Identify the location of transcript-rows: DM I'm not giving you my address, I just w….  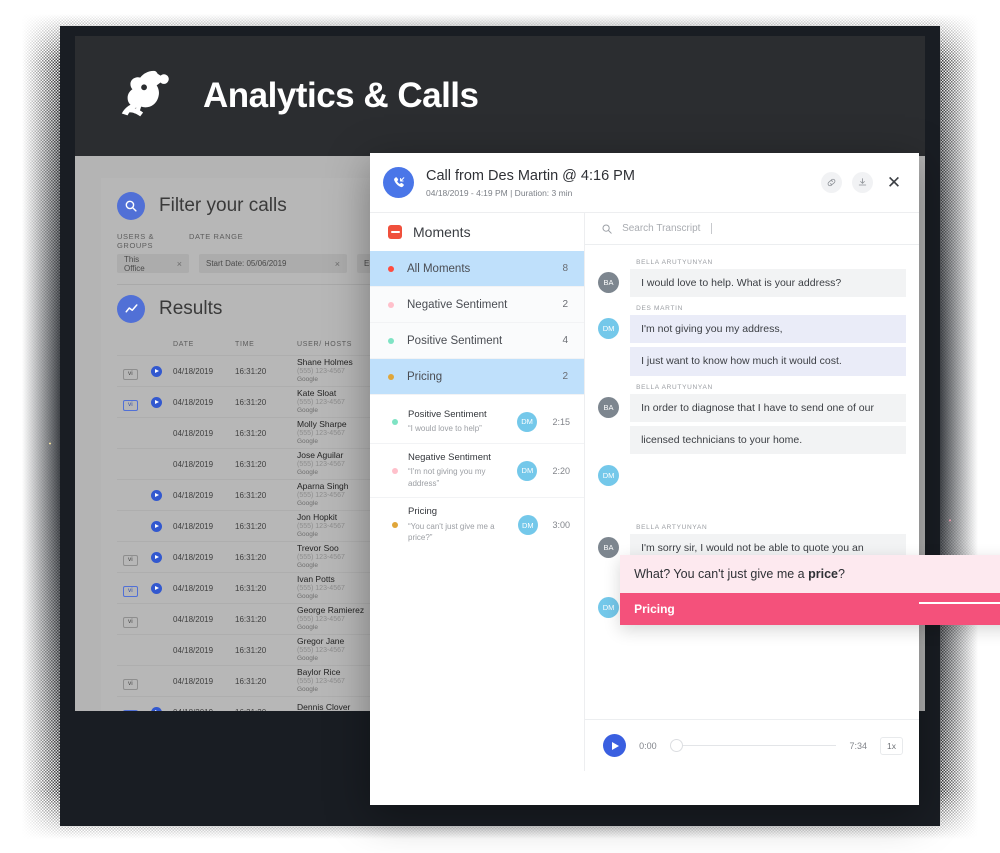
(752, 347).